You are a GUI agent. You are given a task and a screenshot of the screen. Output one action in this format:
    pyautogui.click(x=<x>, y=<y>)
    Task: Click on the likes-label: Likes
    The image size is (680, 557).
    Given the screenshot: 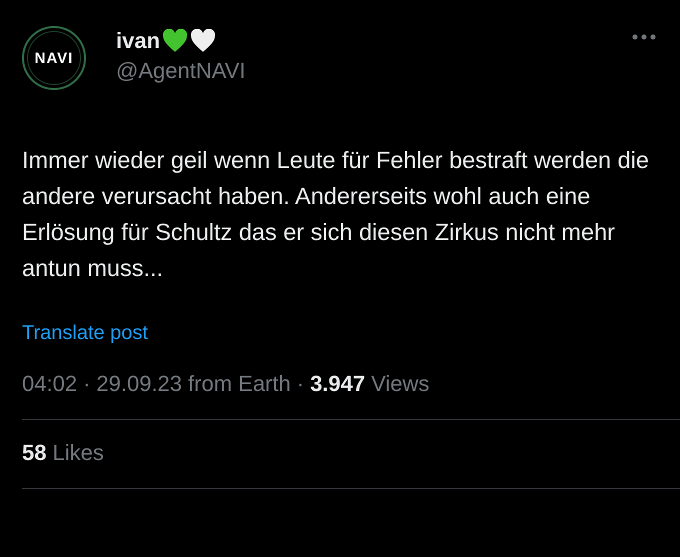 What is the action you would take?
    pyautogui.click(x=78, y=453)
    